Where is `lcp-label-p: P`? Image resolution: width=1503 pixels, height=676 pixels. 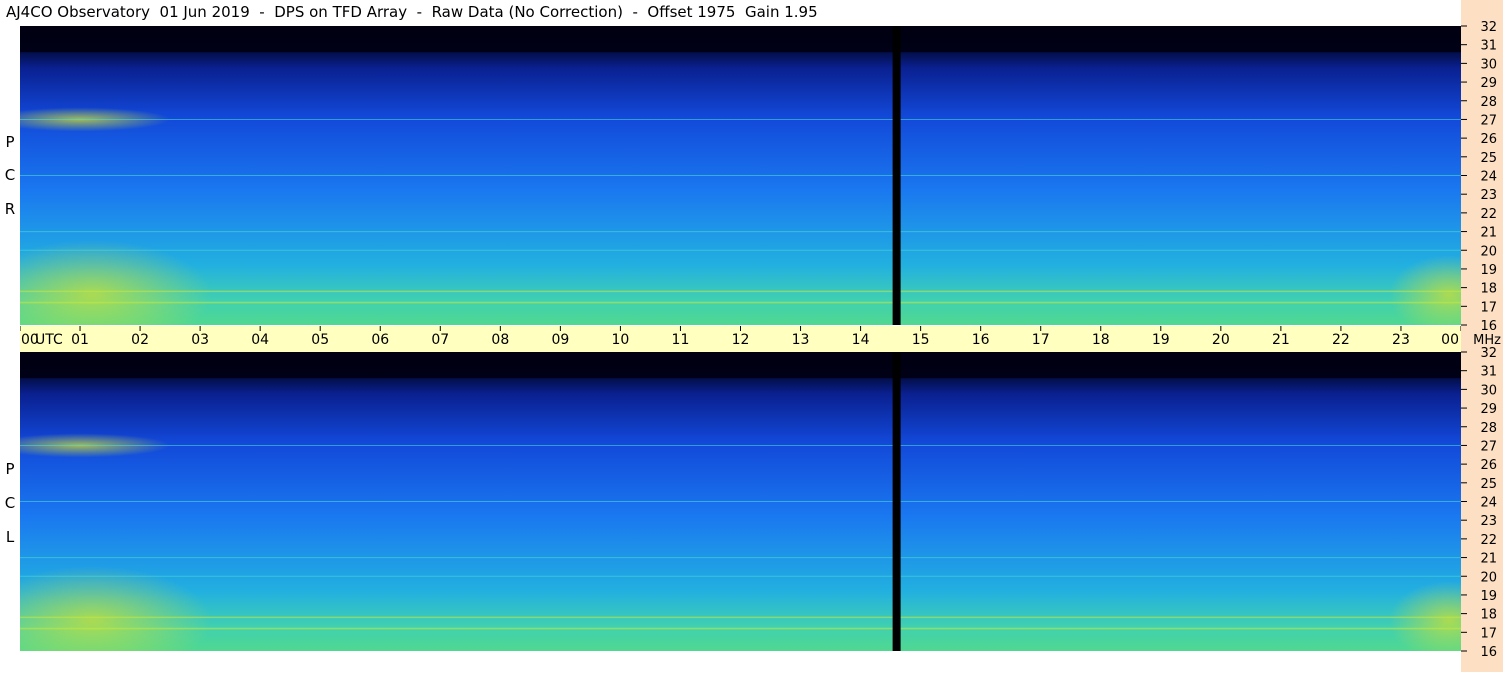
lcp-label-p: P is located at coordinates (10, 469).